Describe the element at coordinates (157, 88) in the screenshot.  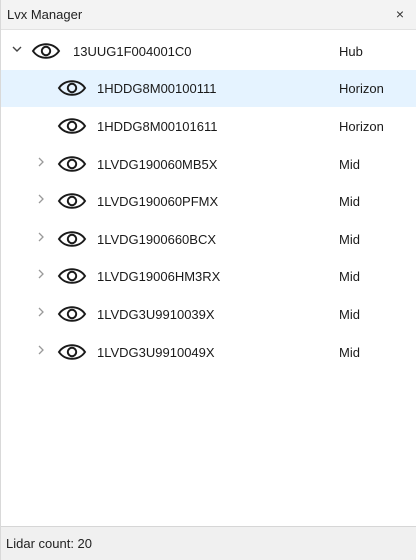
I see `tree-item-name: 1HDDG8M00100111` at that location.